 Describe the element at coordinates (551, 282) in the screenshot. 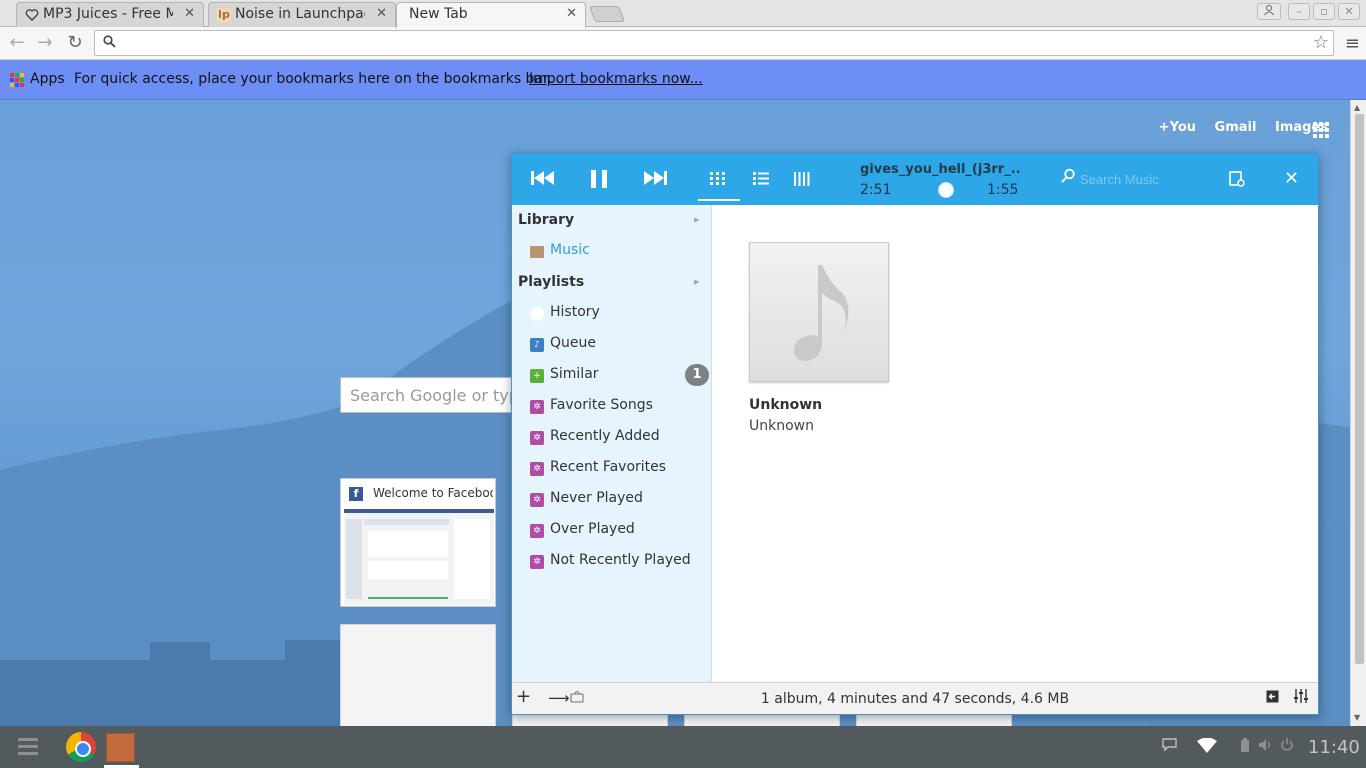

I see `playlists-heading: Playlists` at that location.